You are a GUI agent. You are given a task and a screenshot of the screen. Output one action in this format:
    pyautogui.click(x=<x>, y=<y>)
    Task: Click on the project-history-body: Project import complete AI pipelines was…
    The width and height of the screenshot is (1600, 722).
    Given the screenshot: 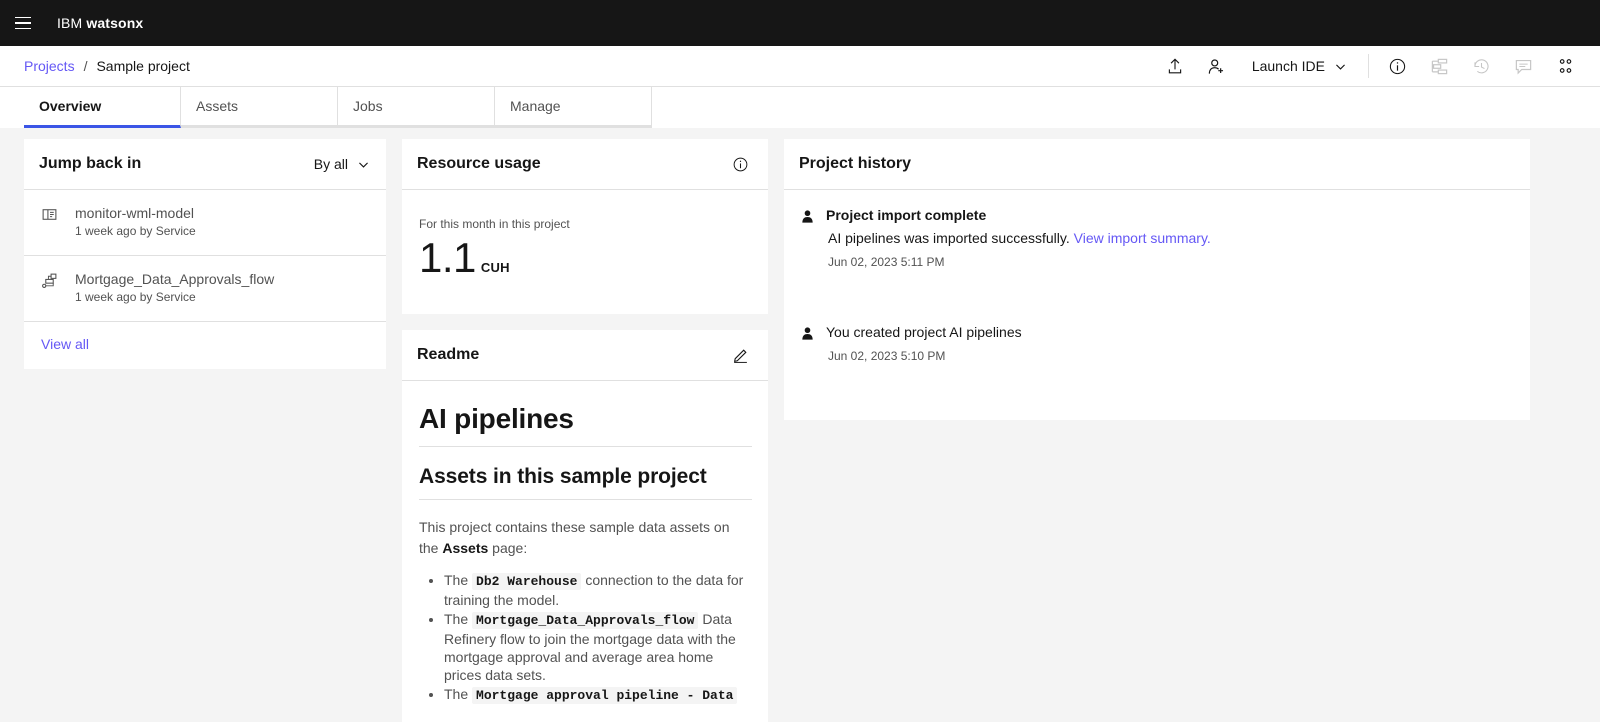 What is the action you would take?
    pyautogui.click(x=1157, y=305)
    